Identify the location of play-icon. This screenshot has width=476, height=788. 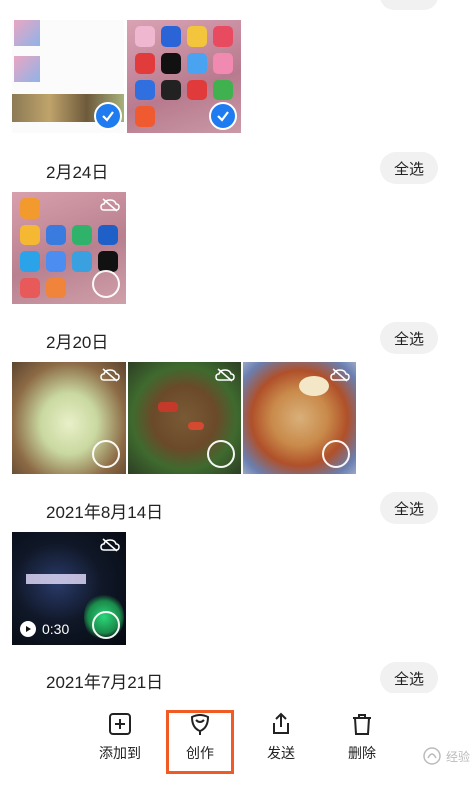
(28, 629).